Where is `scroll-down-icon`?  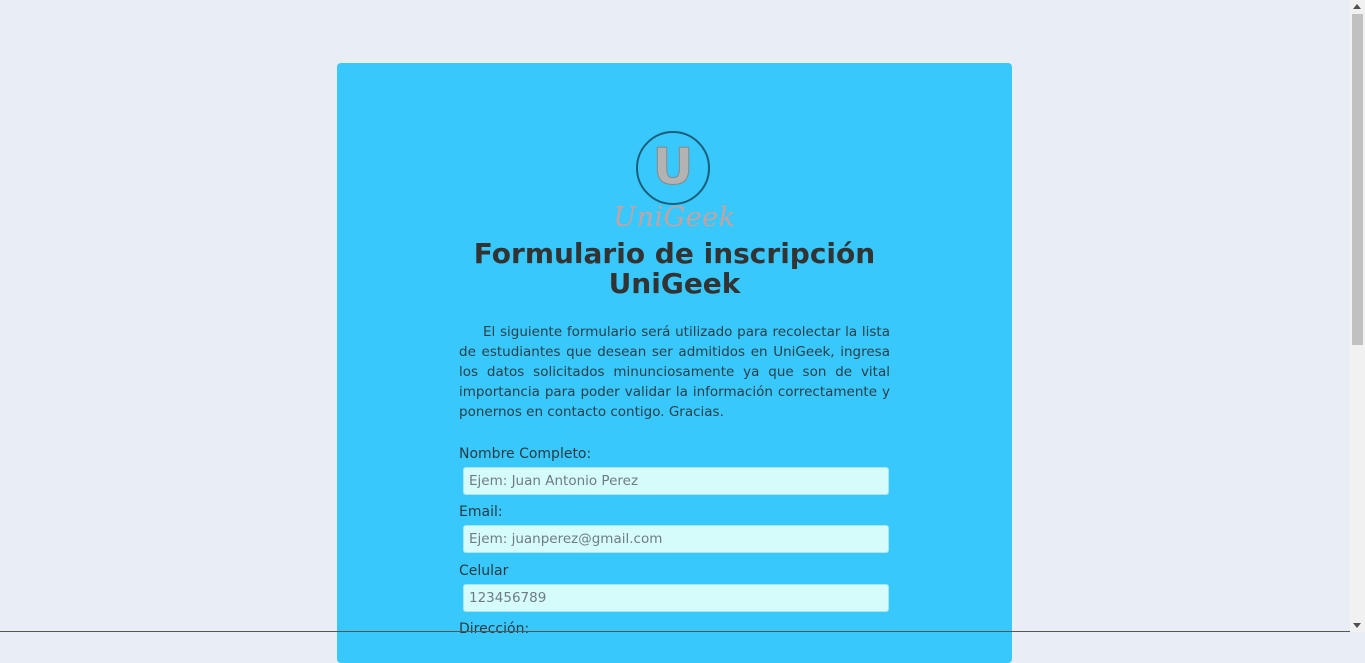 scroll-down-icon is located at coordinates (1357, 625).